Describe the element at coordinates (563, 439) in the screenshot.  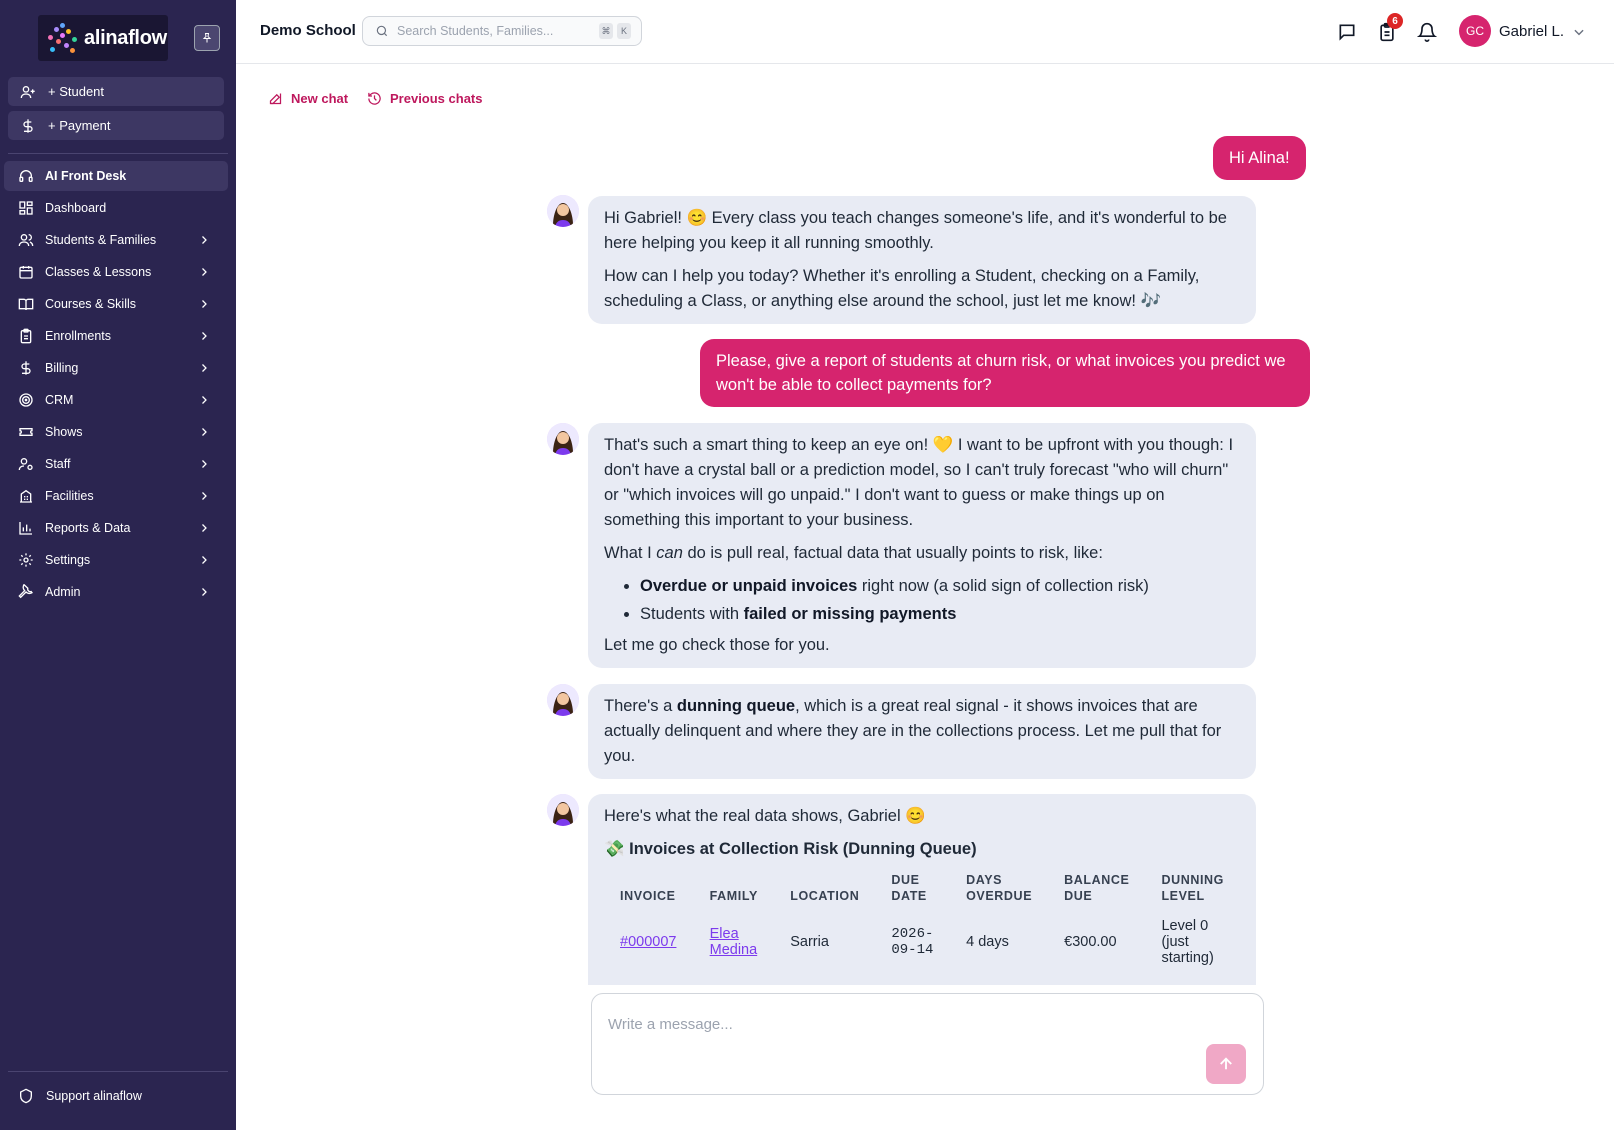
I see `assistant-avatar` at that location.